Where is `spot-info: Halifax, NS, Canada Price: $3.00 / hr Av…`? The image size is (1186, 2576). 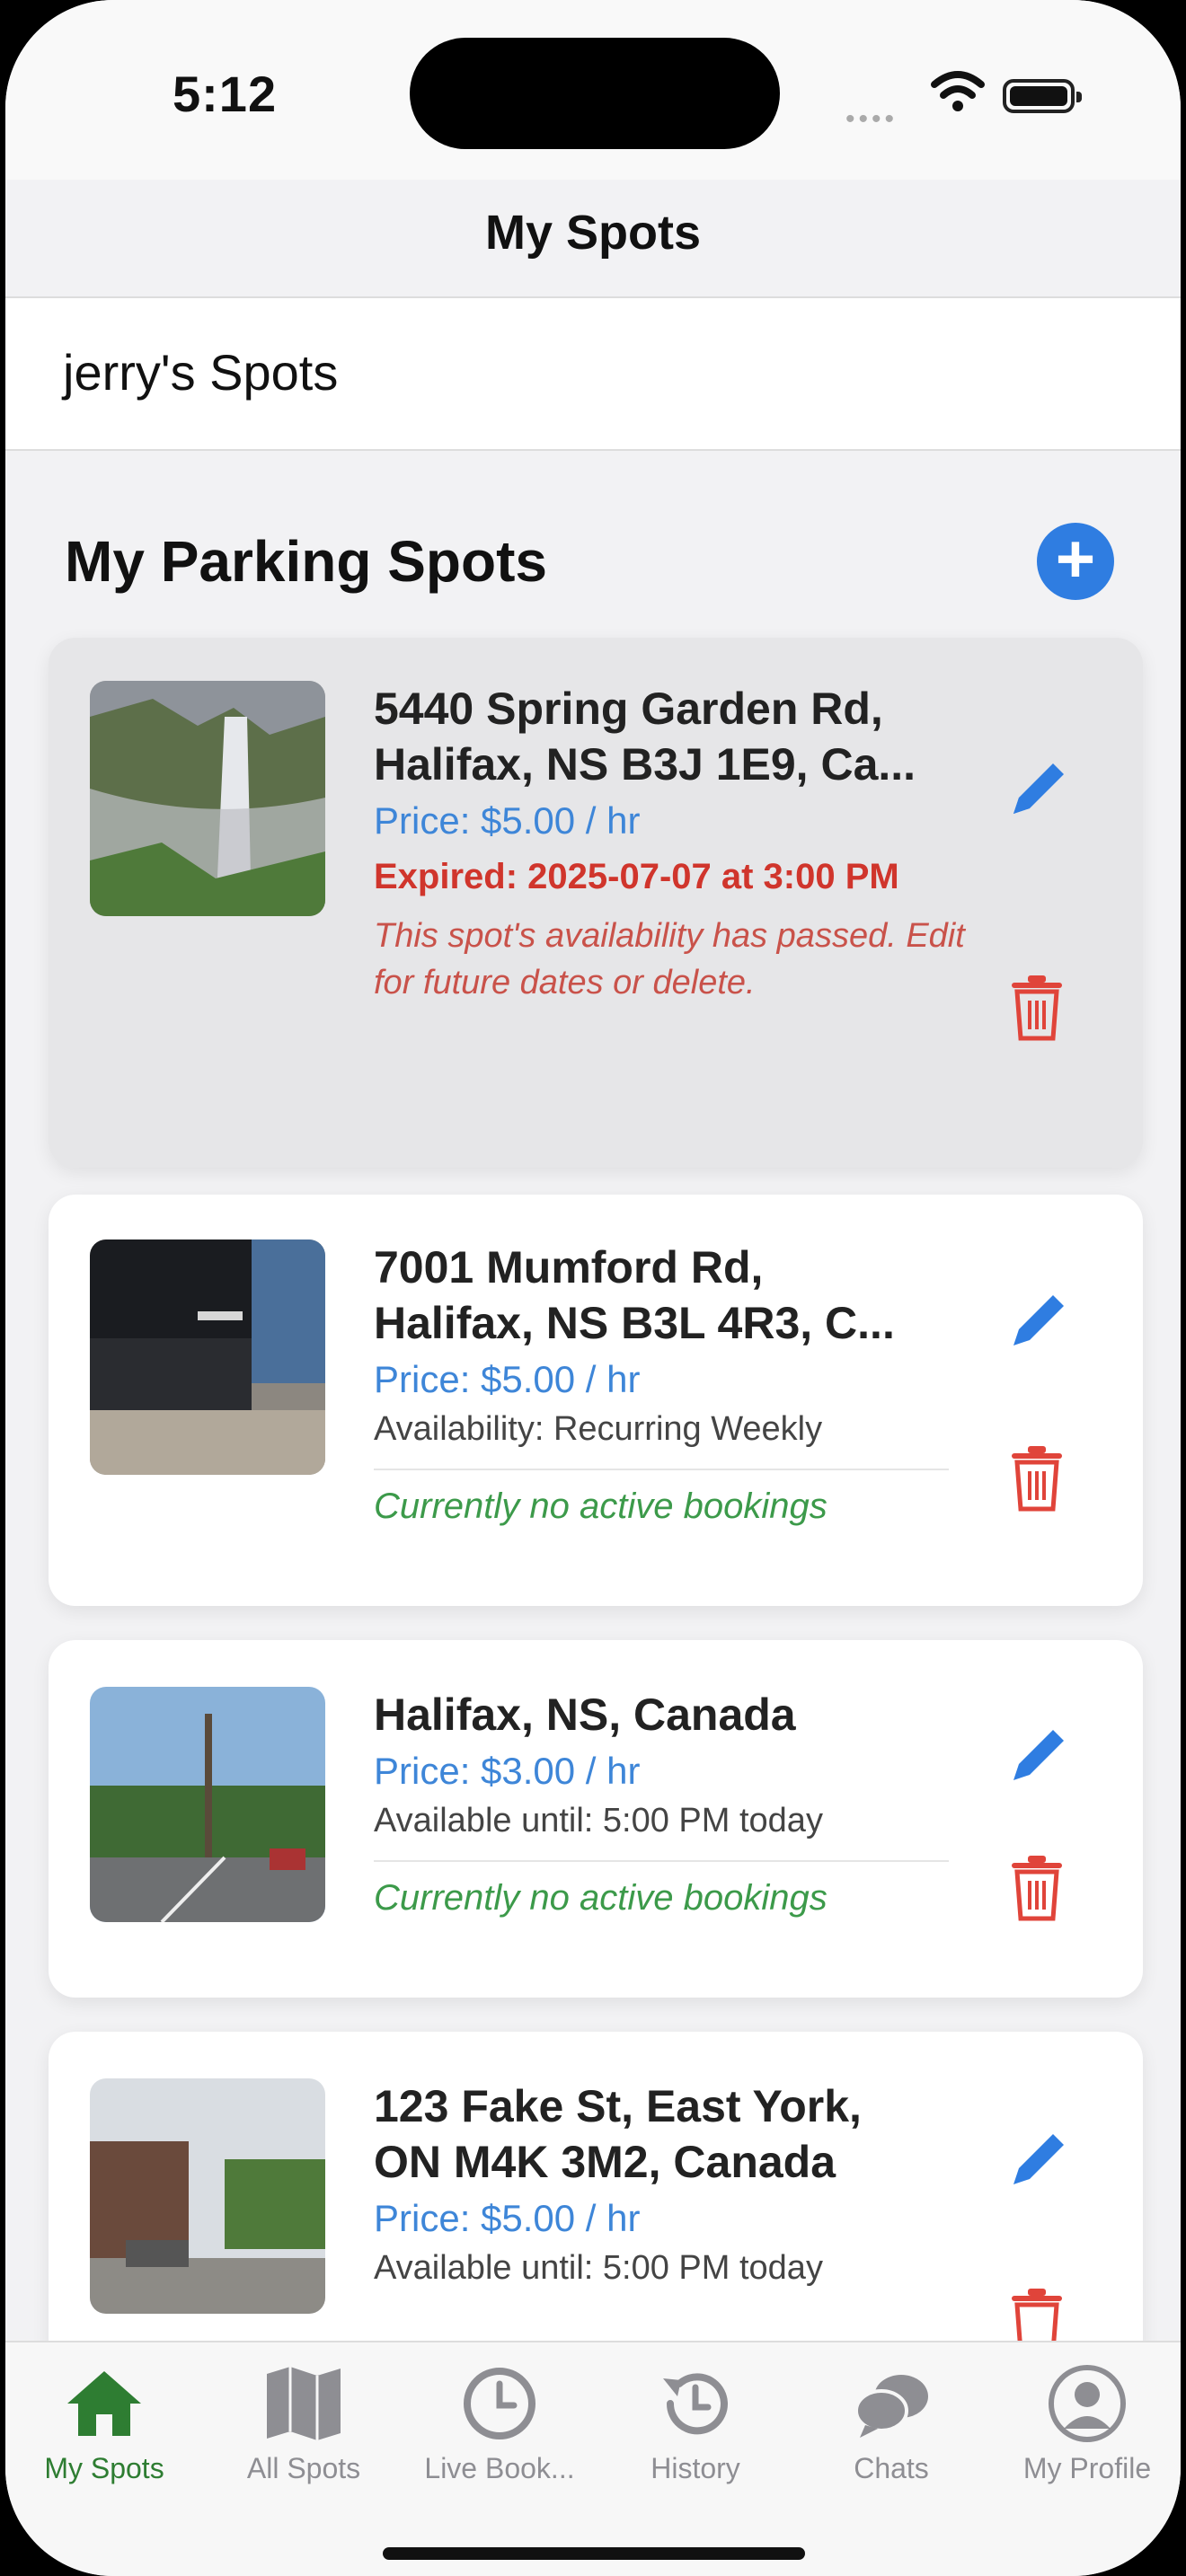
spot-info: Halifax, NS, Canada Price: $3.00 / hr Av… is located at coordinates (670, 1803).